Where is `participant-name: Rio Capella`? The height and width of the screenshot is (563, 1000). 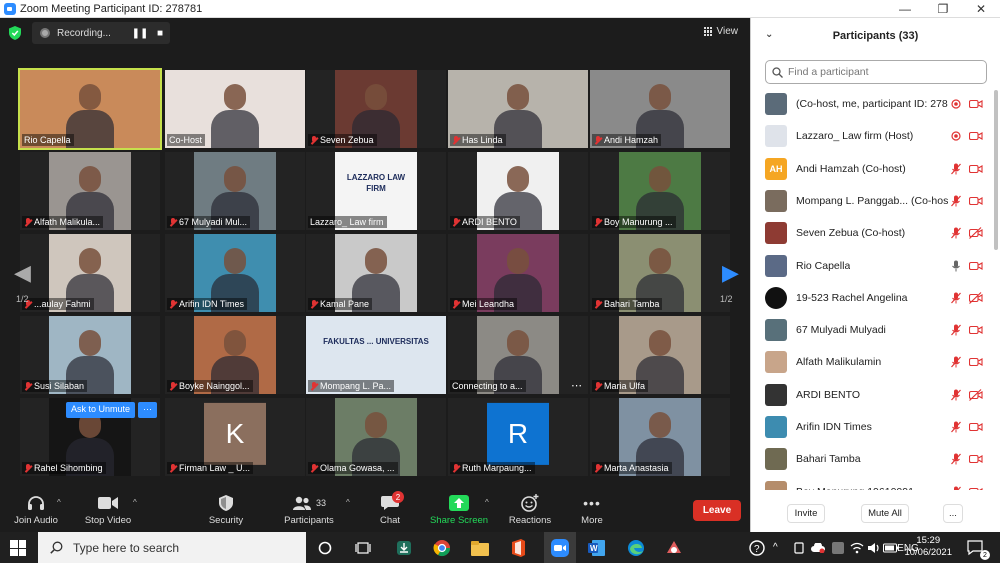 participant-name: Rio Capella is located at coordinates (47, 140).